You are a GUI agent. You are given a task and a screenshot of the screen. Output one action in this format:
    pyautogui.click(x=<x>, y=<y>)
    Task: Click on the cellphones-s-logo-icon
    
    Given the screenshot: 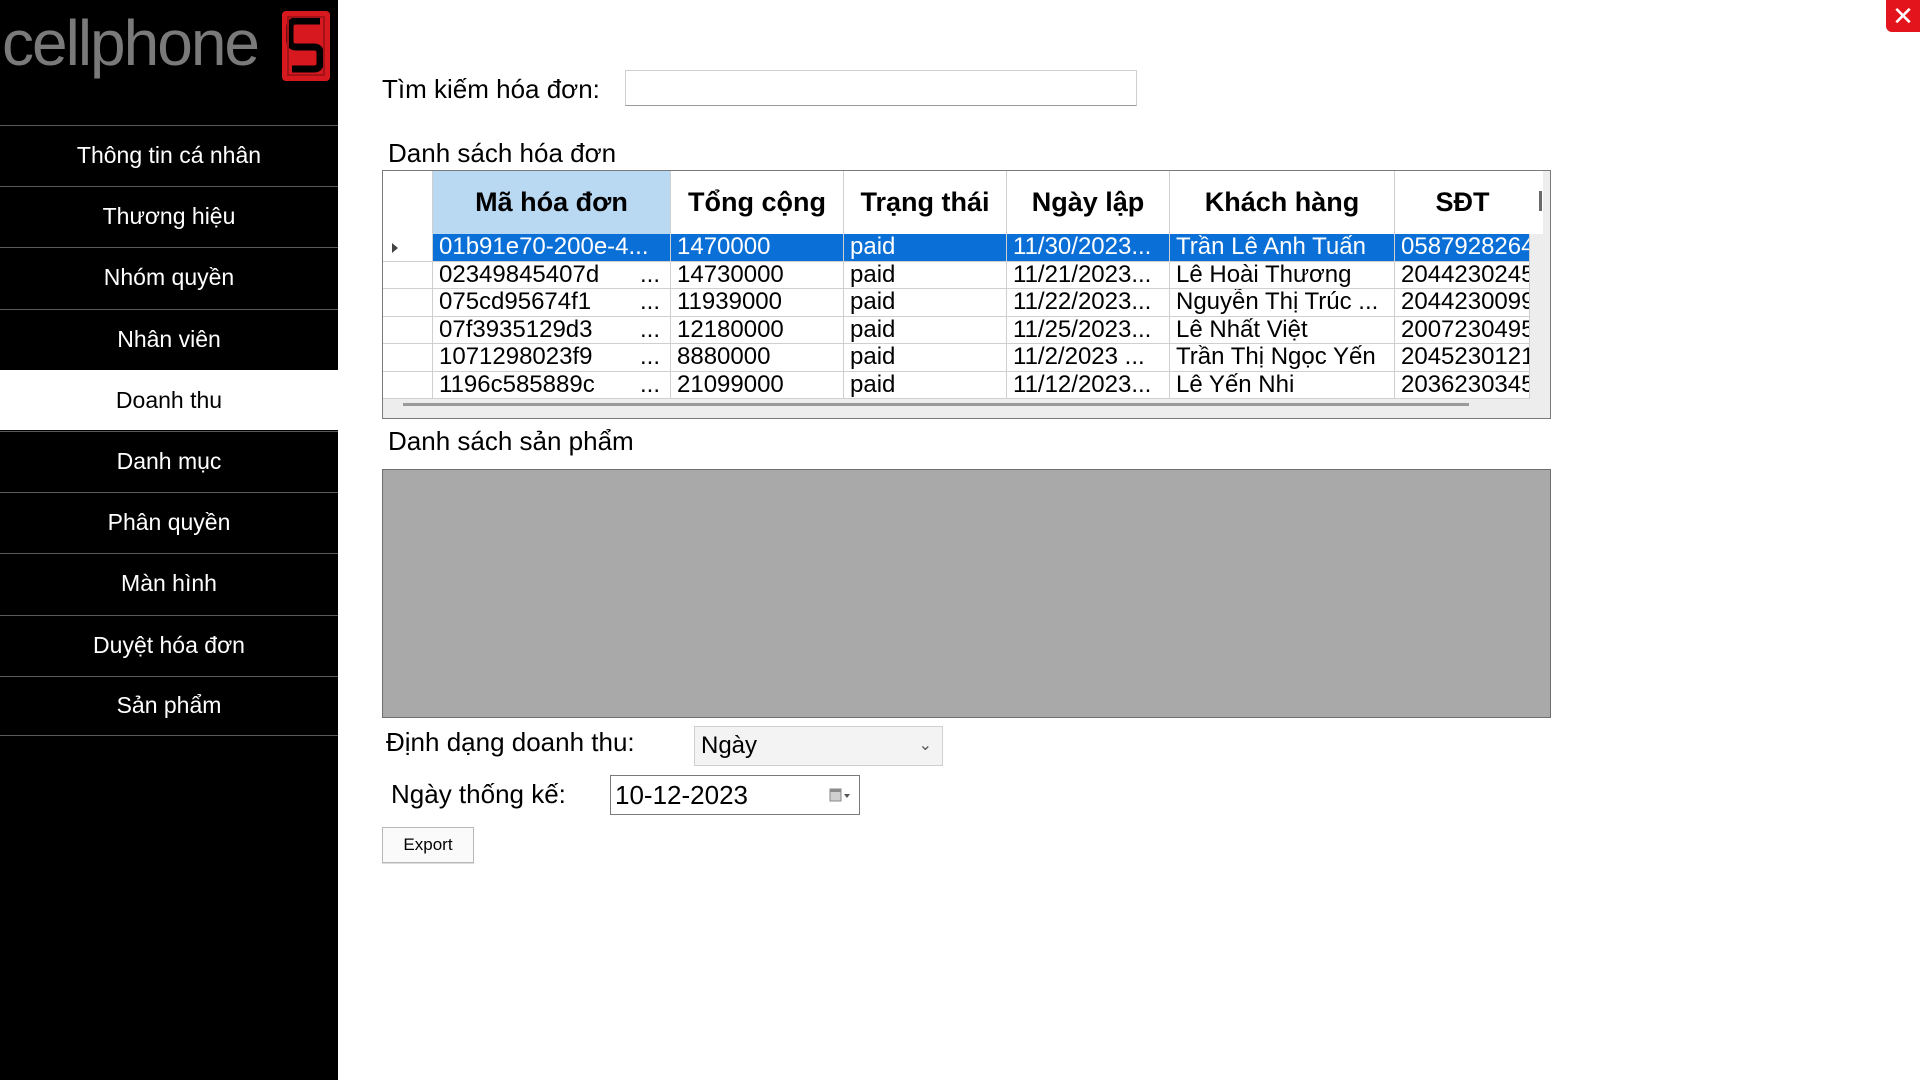 What is the action you would take?
    pyautogui.click(x=306, y=46)
    